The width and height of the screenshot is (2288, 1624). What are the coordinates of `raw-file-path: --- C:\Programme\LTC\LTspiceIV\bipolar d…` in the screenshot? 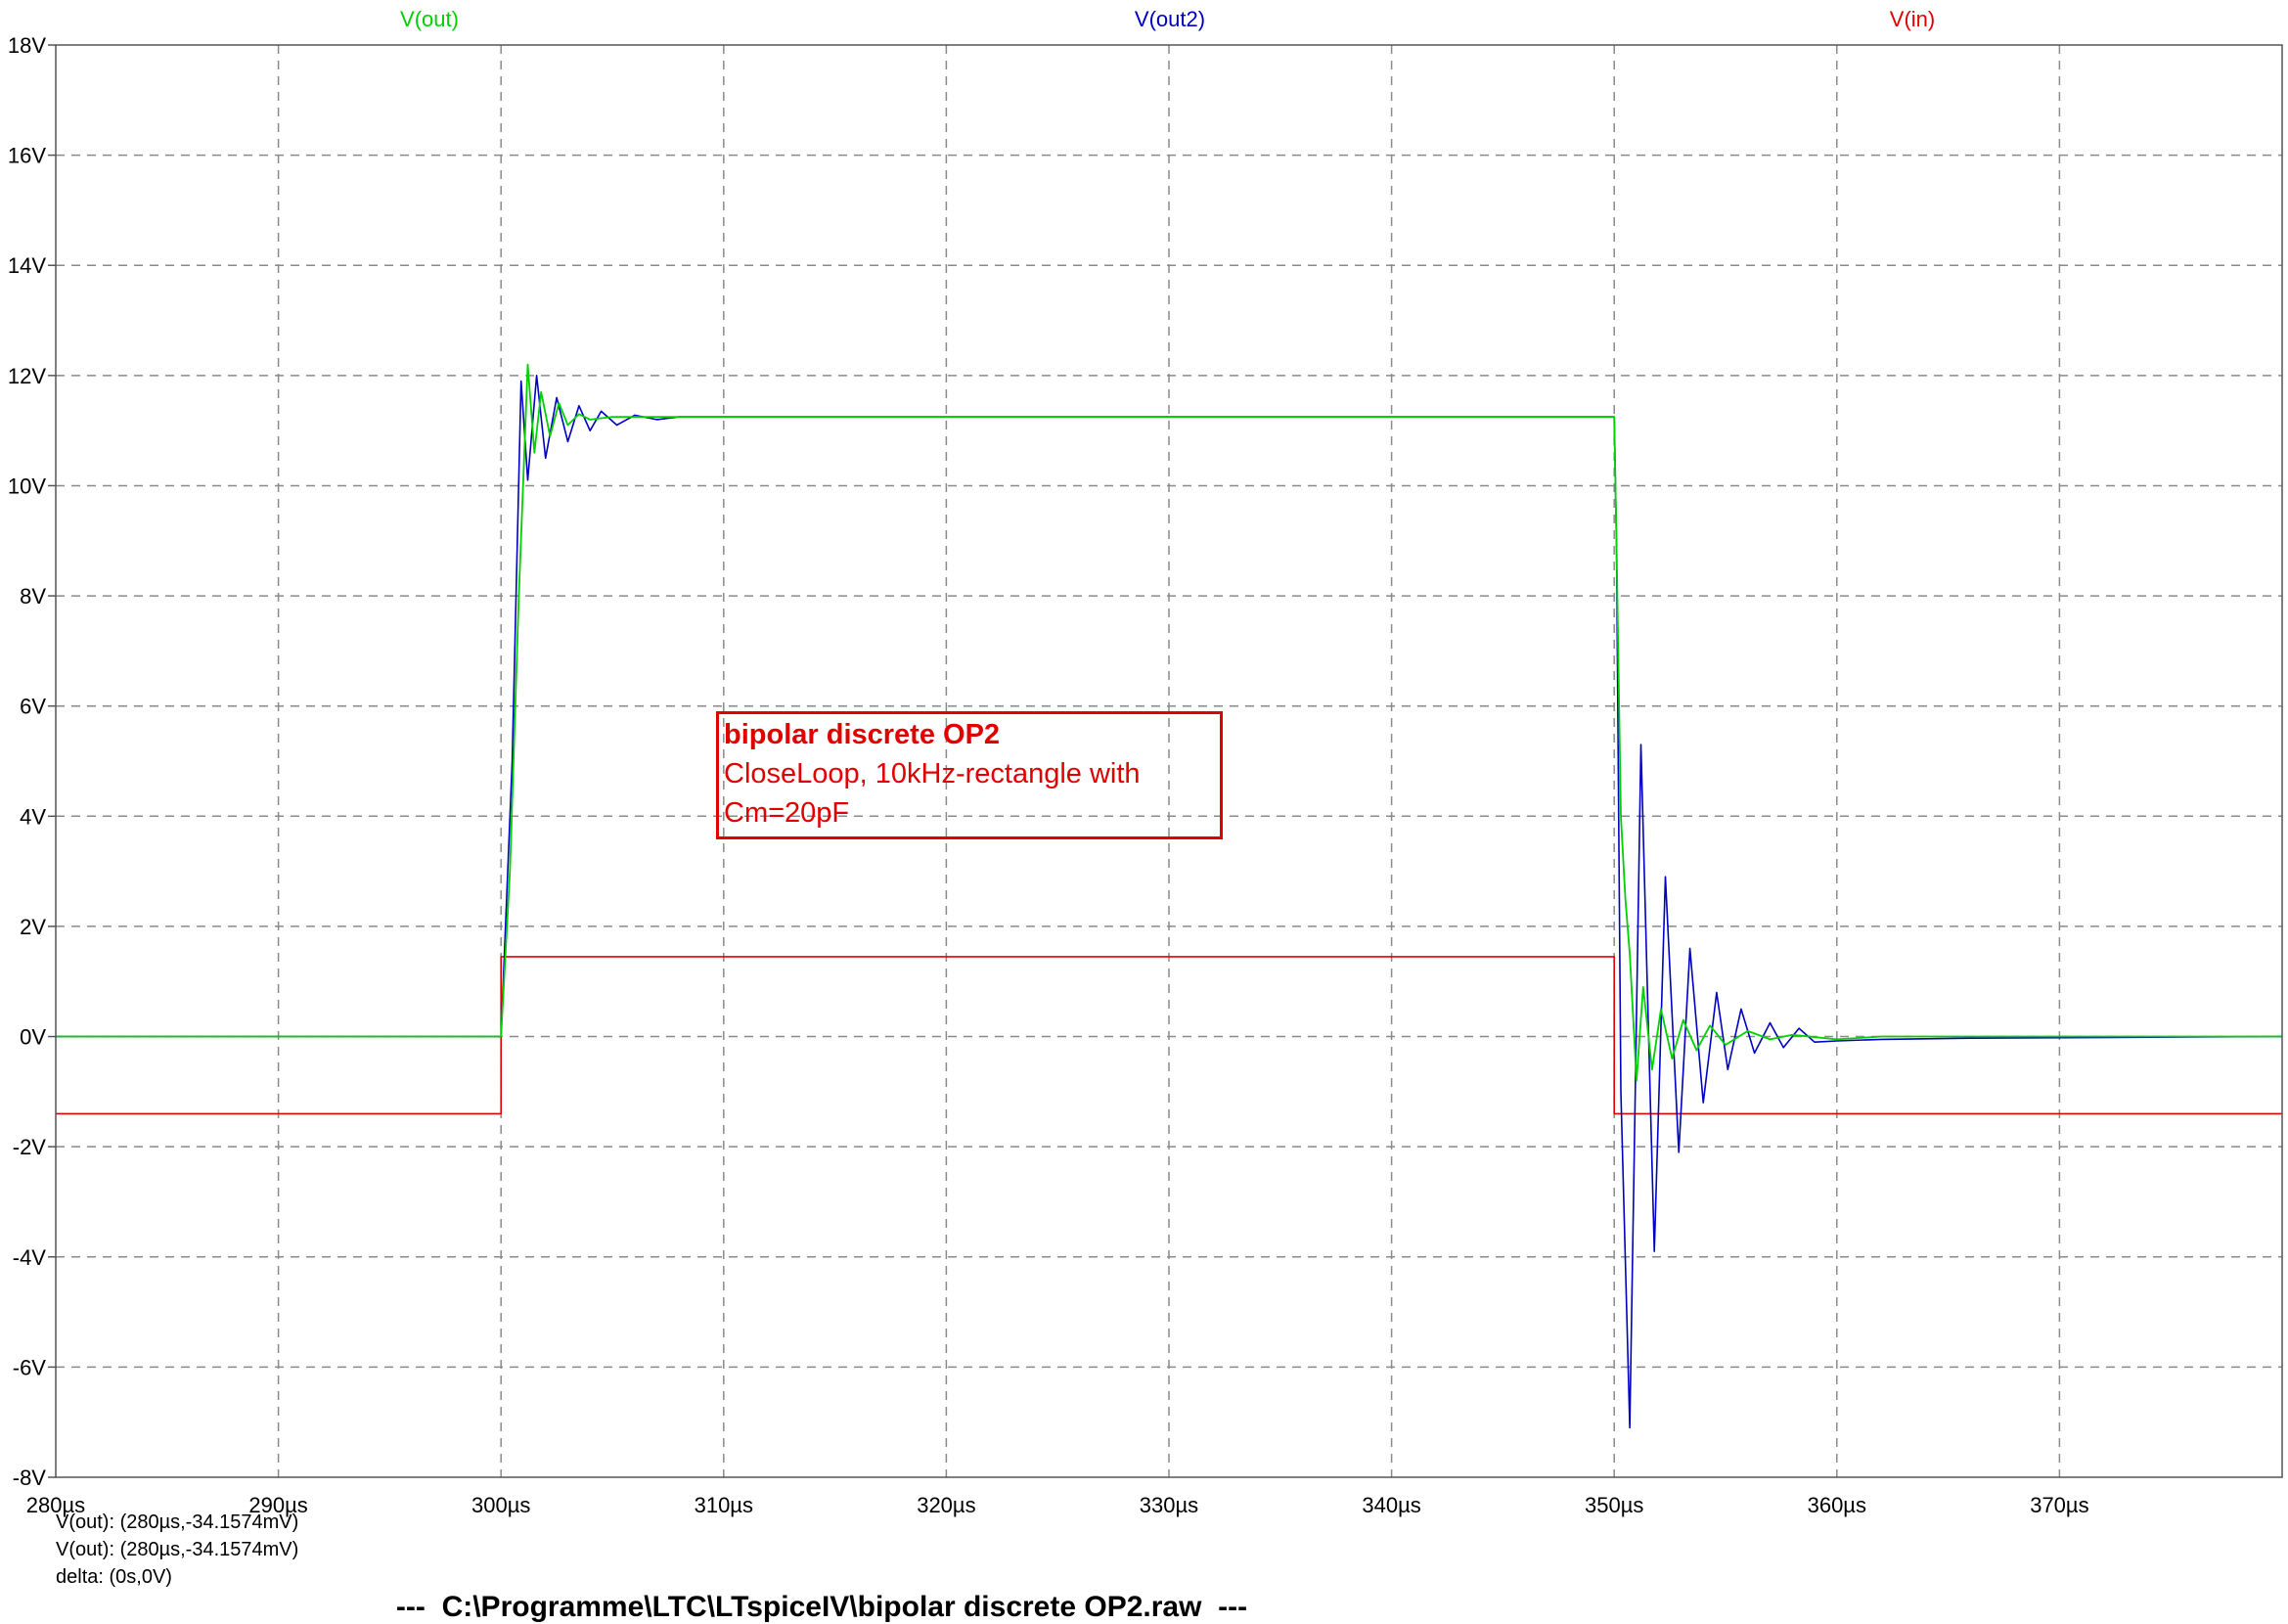 It's located at (821, 1607).